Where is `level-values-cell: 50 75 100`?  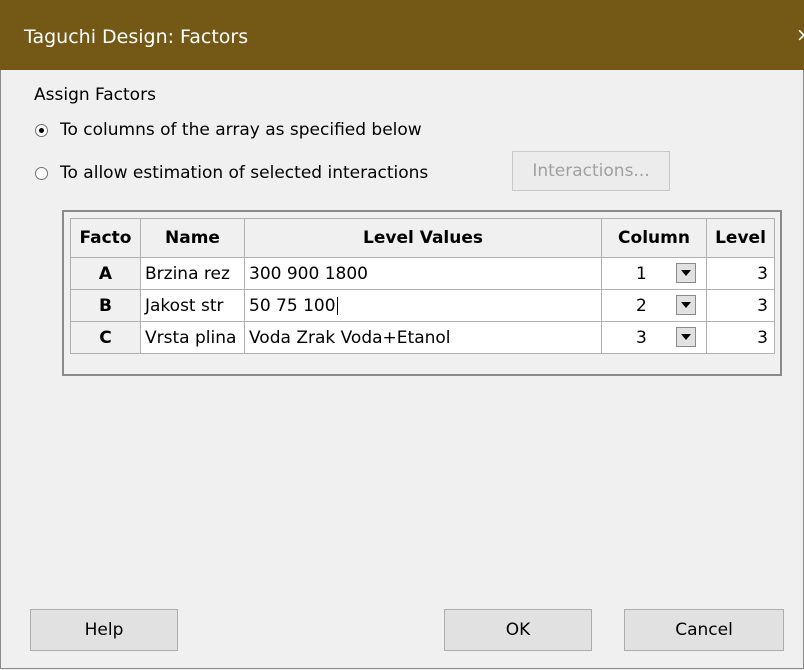 level-values-cell: 50 75 100 is located at coordinates (423, 305).